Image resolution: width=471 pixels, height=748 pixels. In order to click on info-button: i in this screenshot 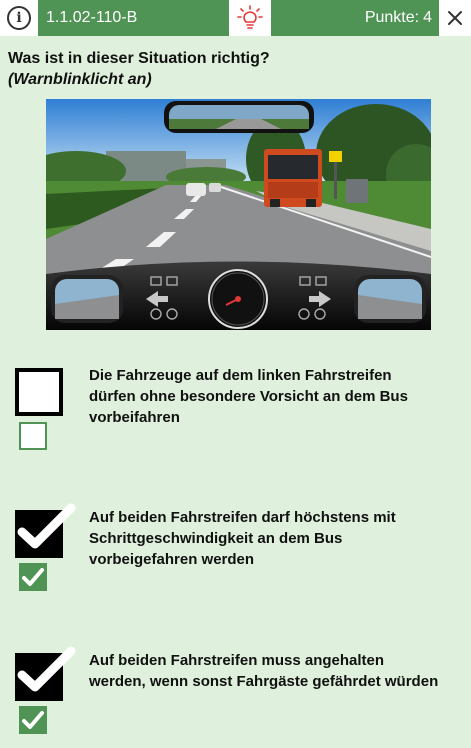, I will do `click(19, 18)`.